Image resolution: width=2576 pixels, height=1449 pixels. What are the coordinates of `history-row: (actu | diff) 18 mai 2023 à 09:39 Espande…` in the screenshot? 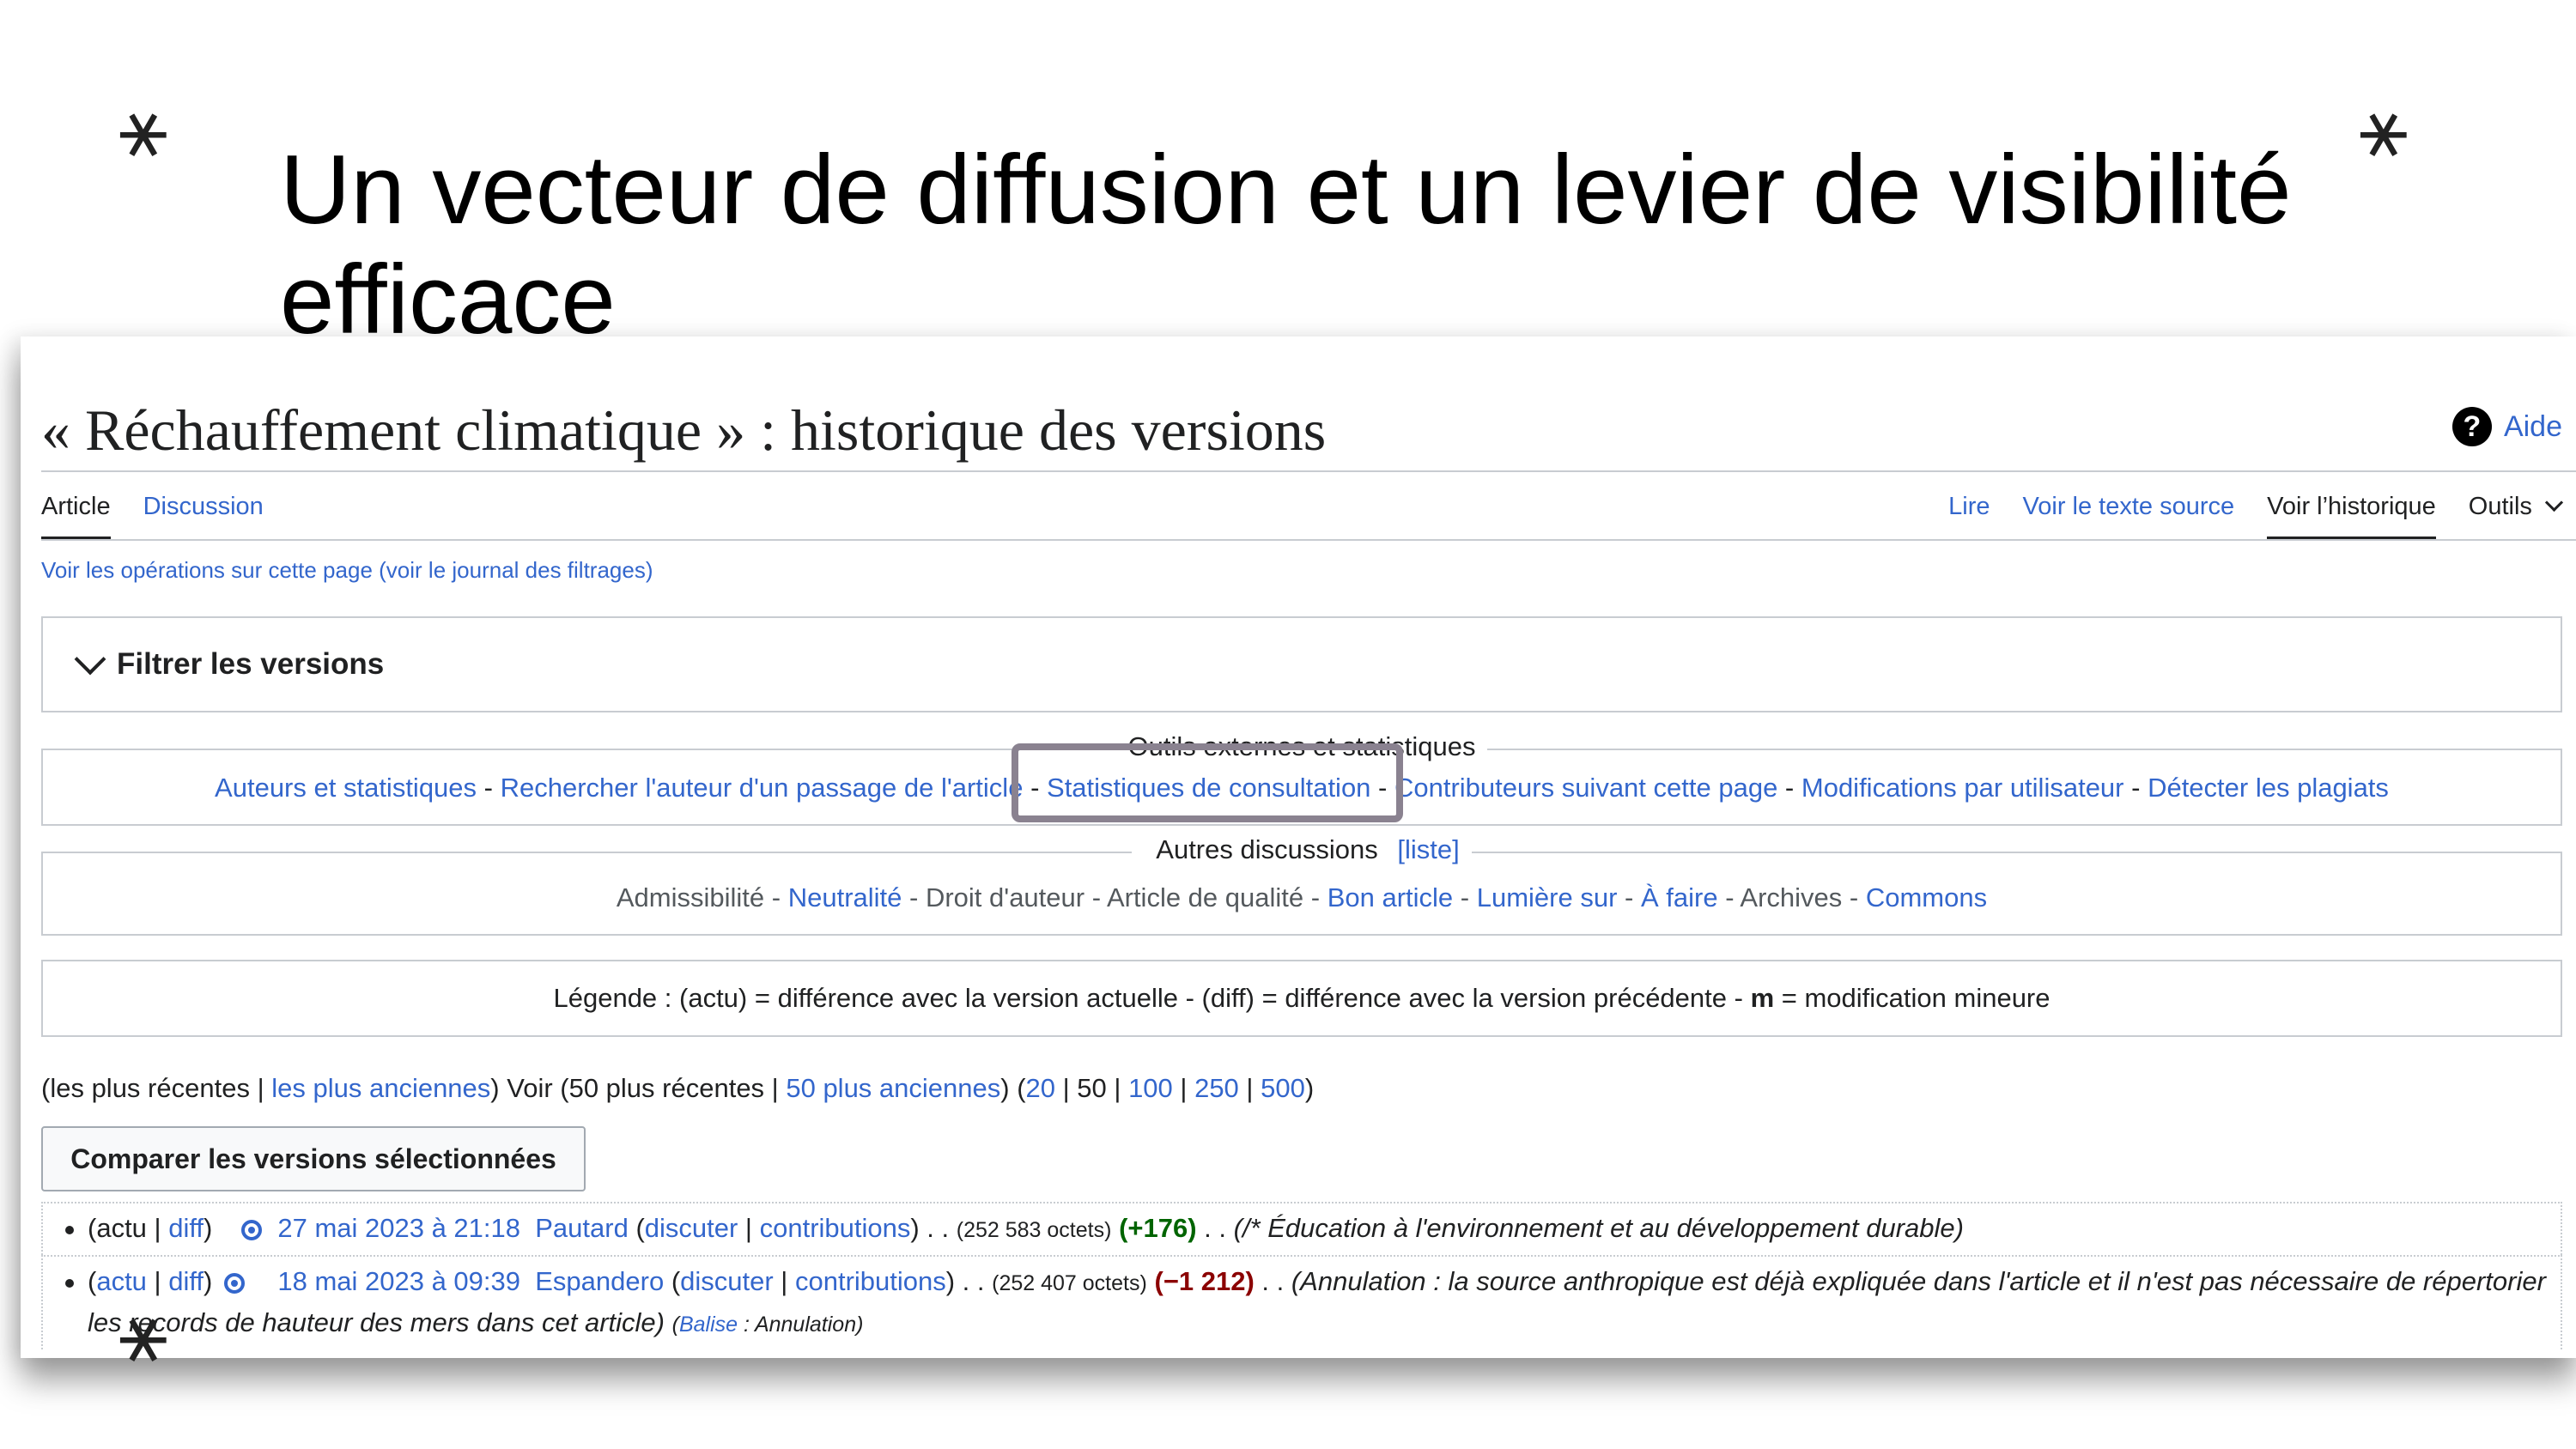 It's located at (1301, 1302).